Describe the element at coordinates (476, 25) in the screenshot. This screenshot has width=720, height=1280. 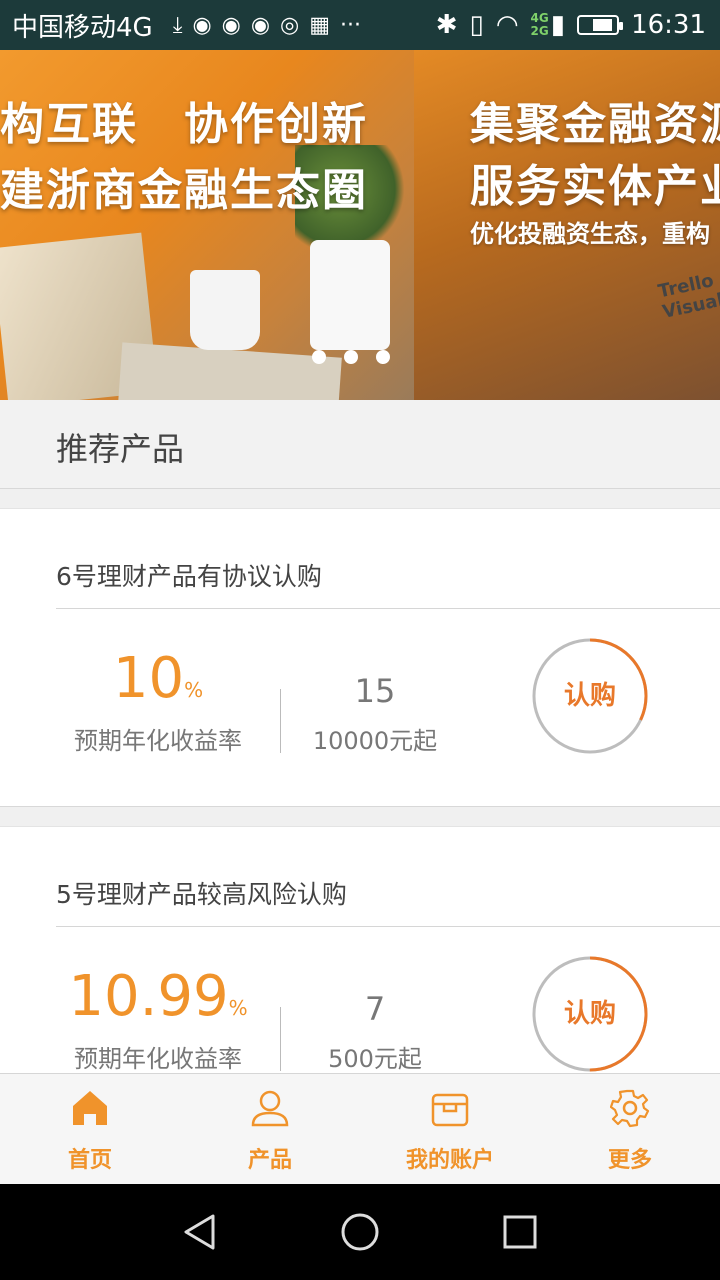
I see `vibrate-icon: ▯` at that location.